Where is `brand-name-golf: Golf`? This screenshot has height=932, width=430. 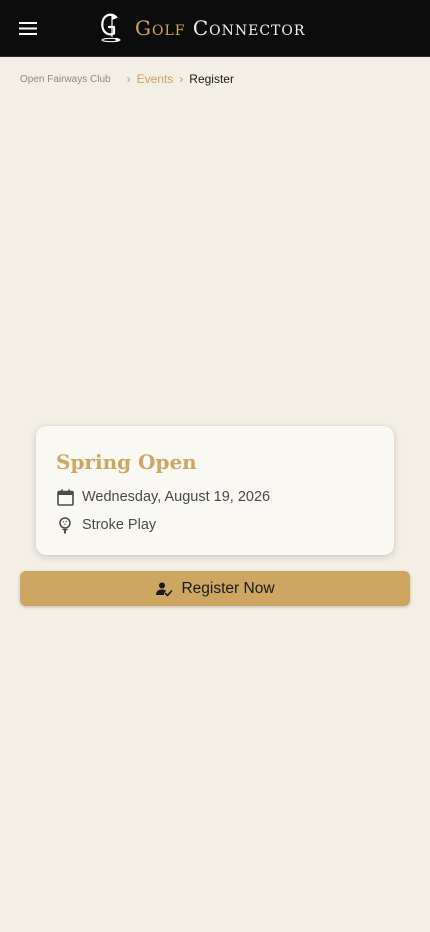
brand-name-golf: Golf is located at coordinates (160, 28).